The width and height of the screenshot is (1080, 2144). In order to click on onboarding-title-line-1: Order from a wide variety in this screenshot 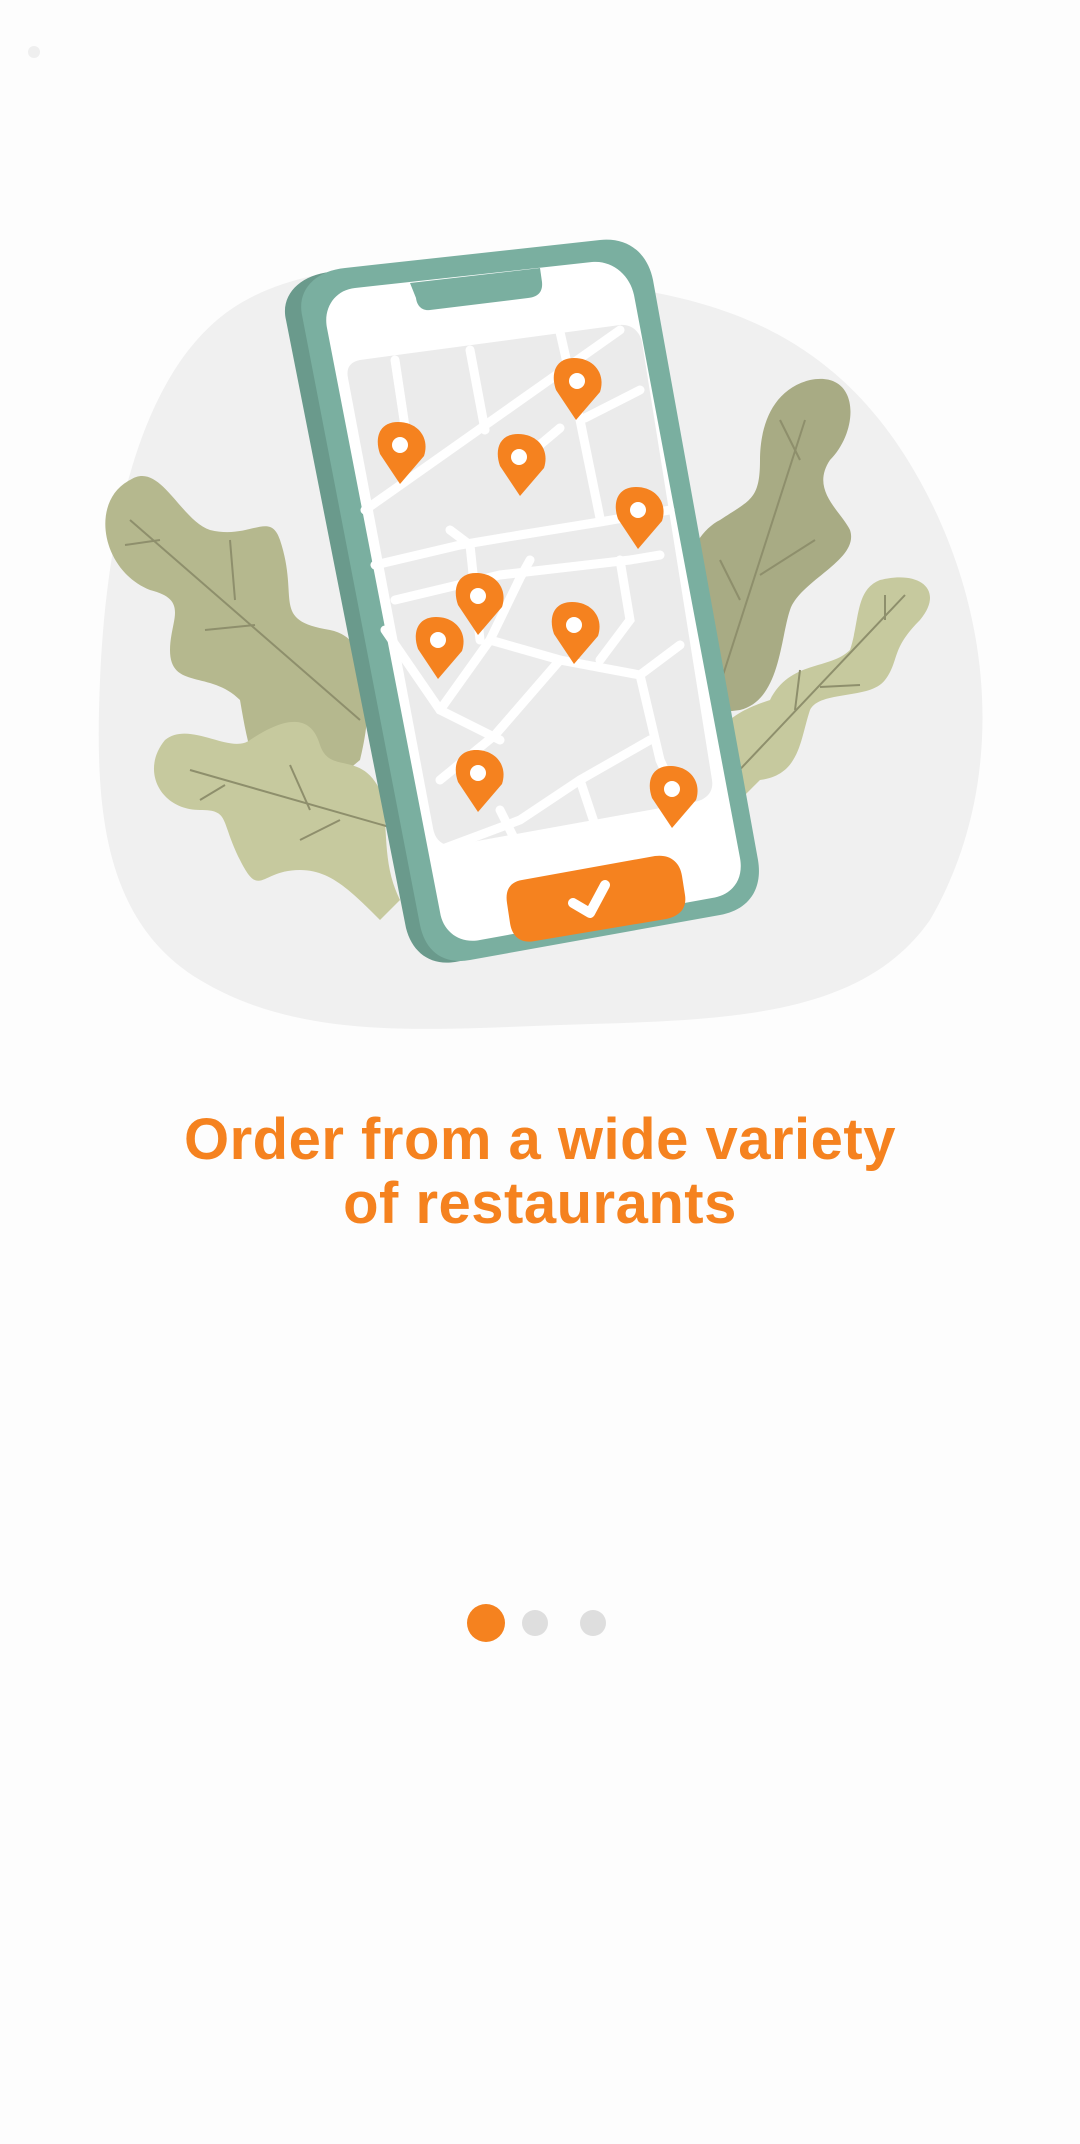, I will do `click(540, 1139)`.